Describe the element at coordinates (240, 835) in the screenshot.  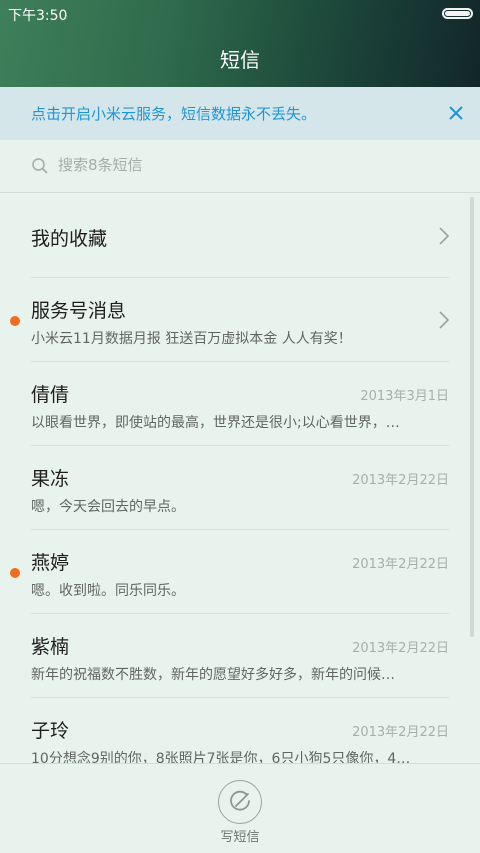
I see `compose-label: 写短信` at that location.